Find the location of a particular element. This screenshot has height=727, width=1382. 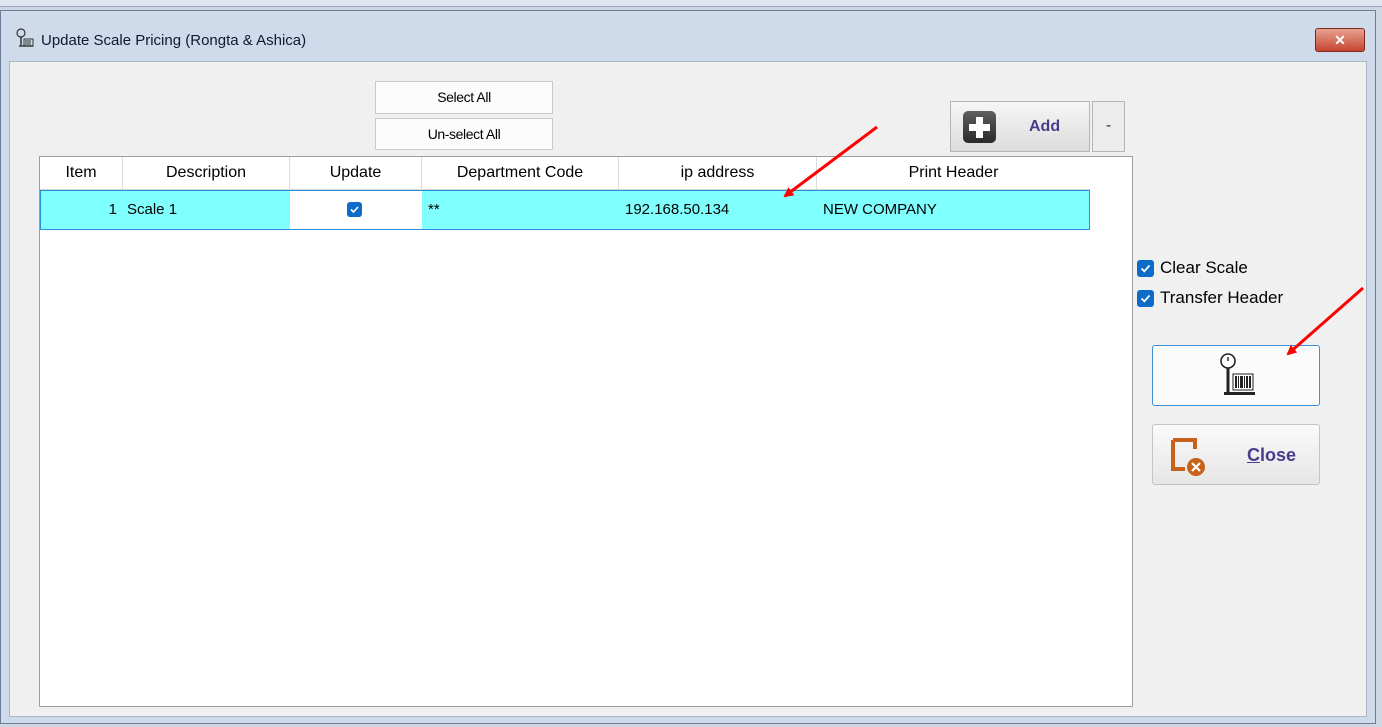

scale-barcode-icon is located at coordinates (1237, 376).